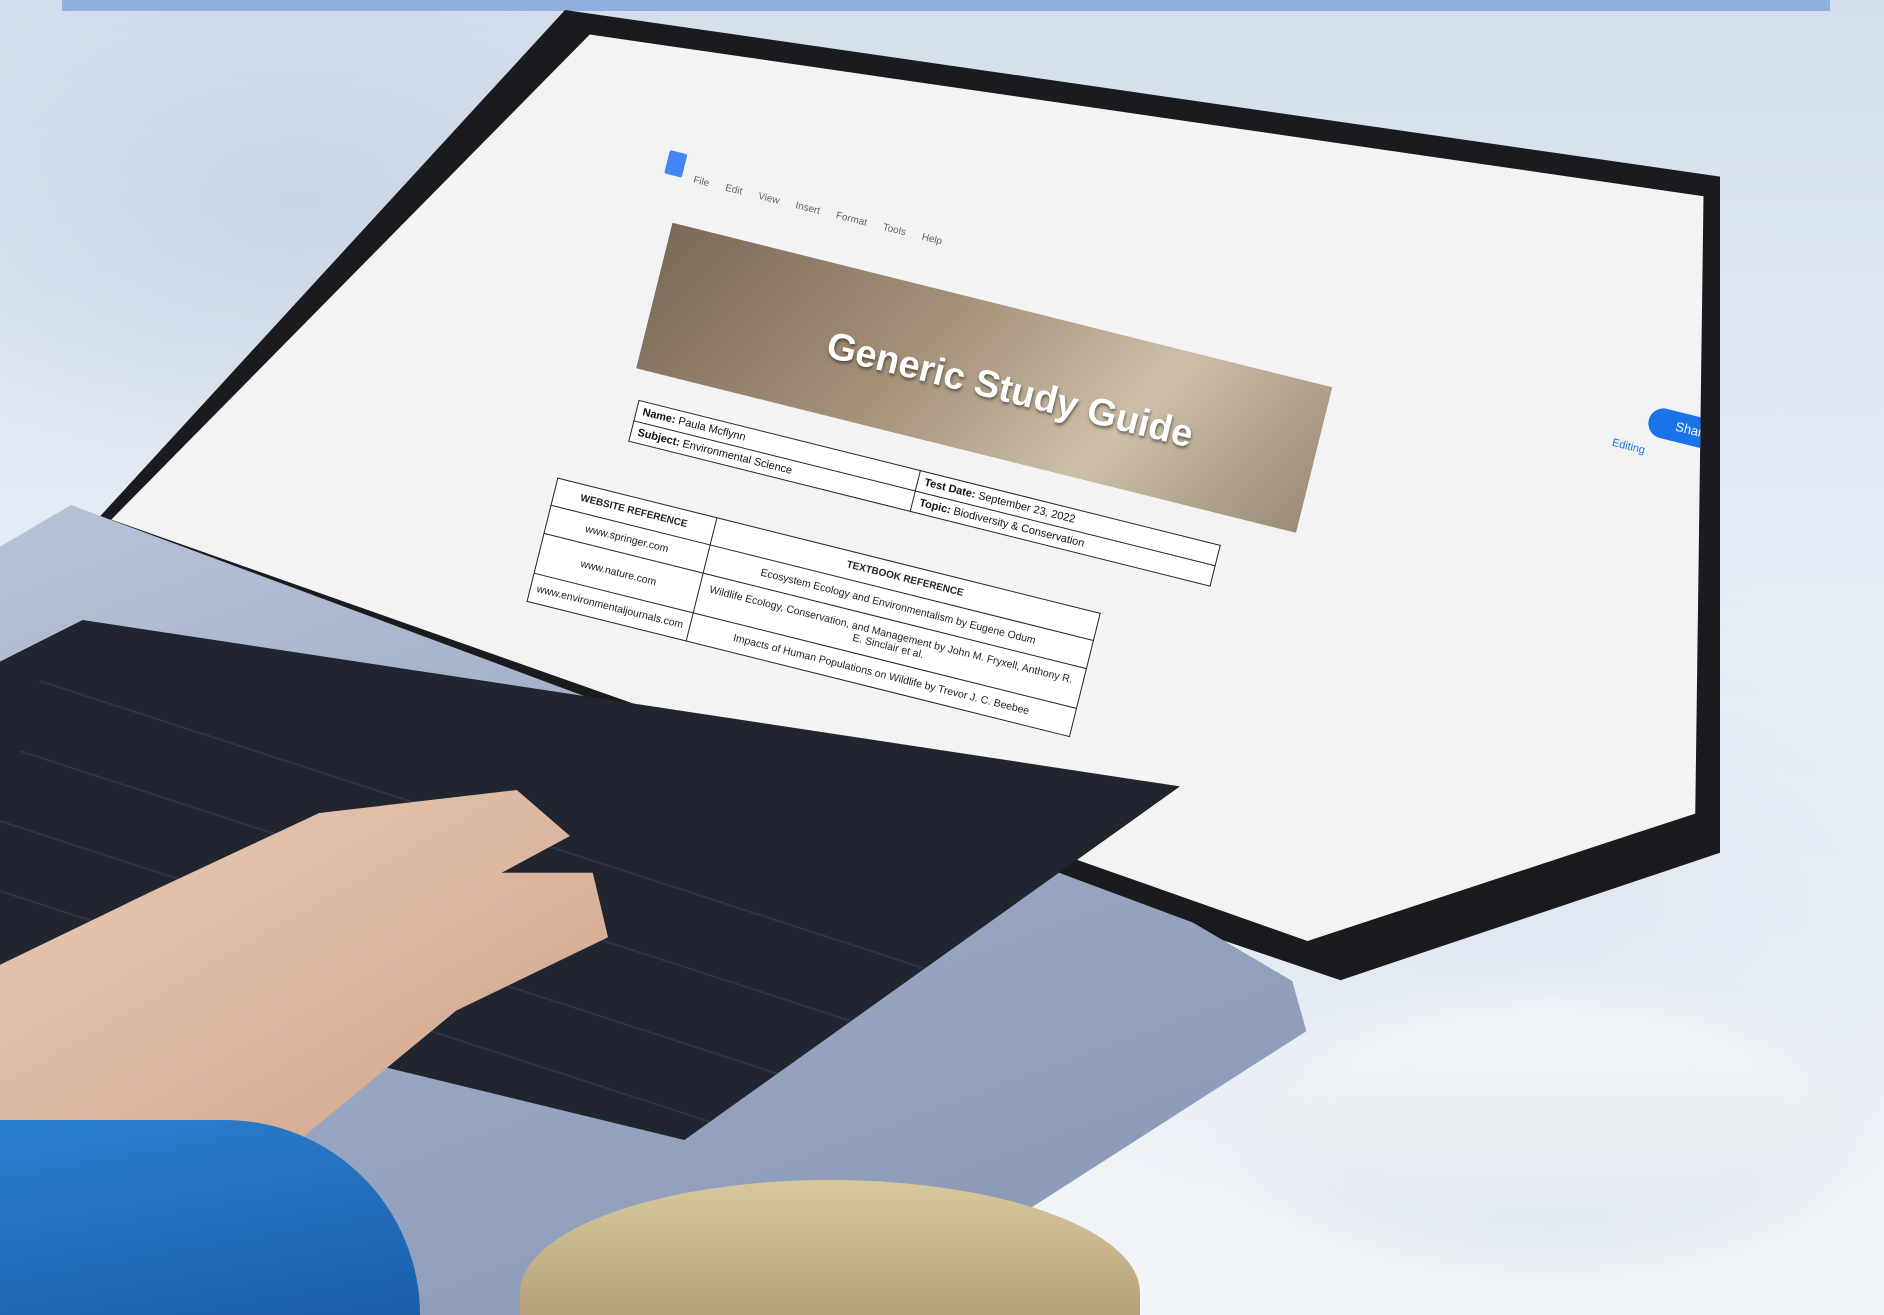  What do you see at coordinates (701, 182) in the screenshot?
I see `menu-file: File` at bounding box center [701, 182].